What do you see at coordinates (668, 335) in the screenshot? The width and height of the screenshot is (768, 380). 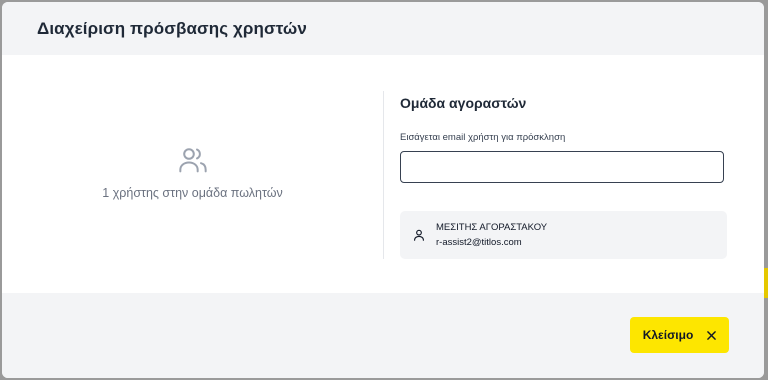 I see `close-button-label: Κλείσιμο` at bounding box center [668, 335].